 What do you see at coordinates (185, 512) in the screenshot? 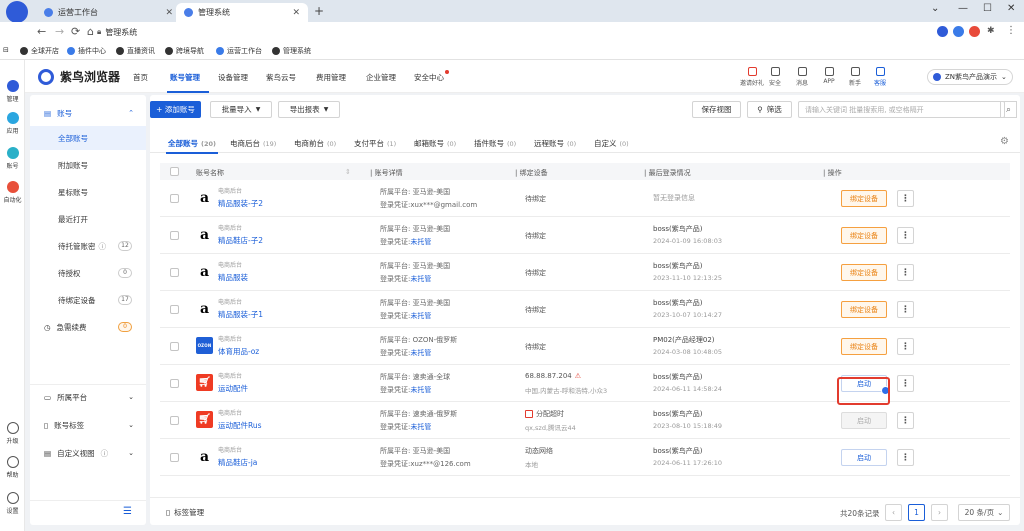
I see `tag-manage-link: ▯ 标签管理` at bounding box center [185, 512].